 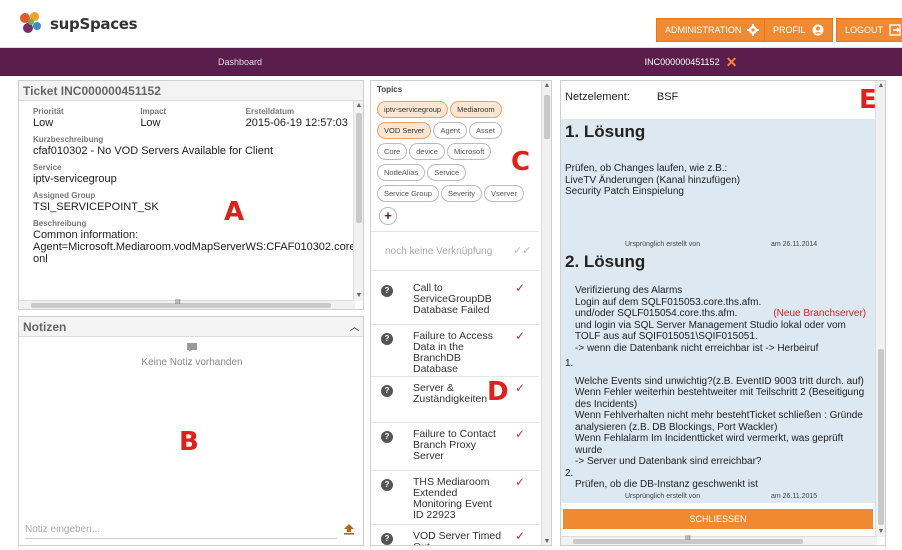 I want to click on topic-chip: device, so click(x=427, y=151).